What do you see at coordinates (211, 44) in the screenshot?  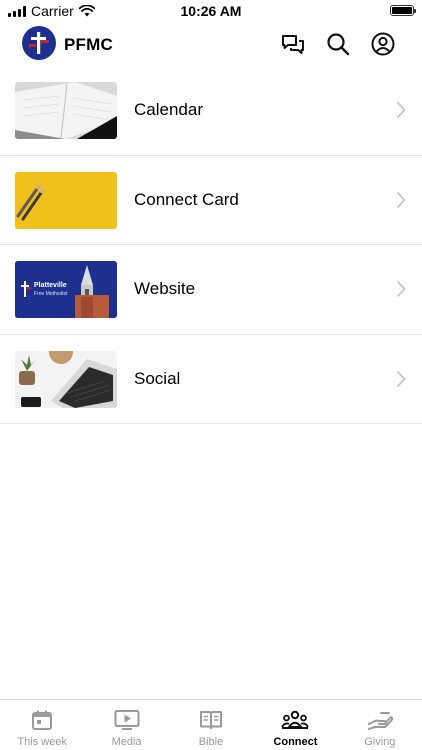 I see `app-header: PFMC` at bounding box center [211, 44].